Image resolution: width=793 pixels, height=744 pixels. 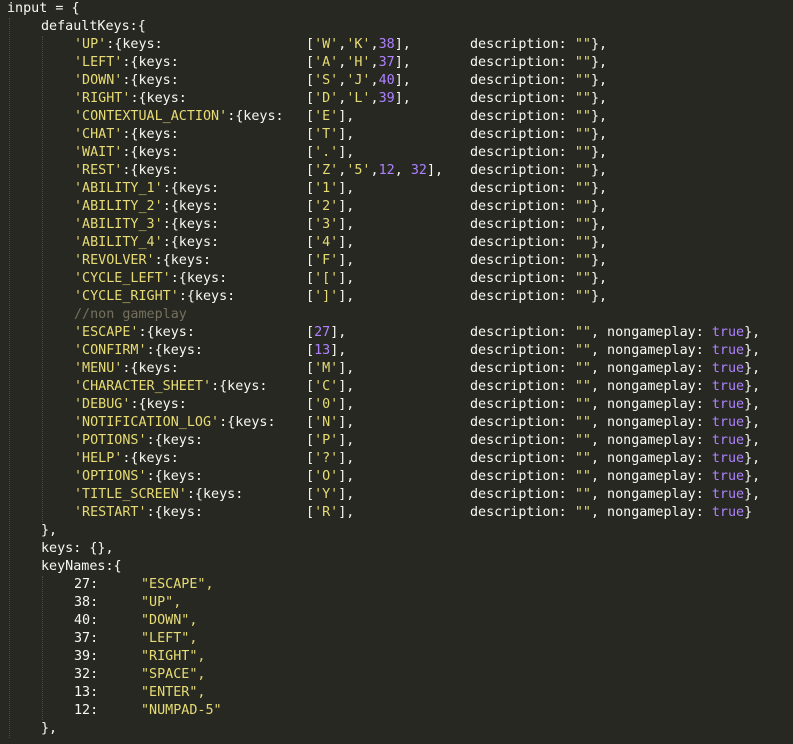 What do you see at coordinates (86, 602) in the screenshot?
I see `code-token: 38:` at bounding box center [86, 602].